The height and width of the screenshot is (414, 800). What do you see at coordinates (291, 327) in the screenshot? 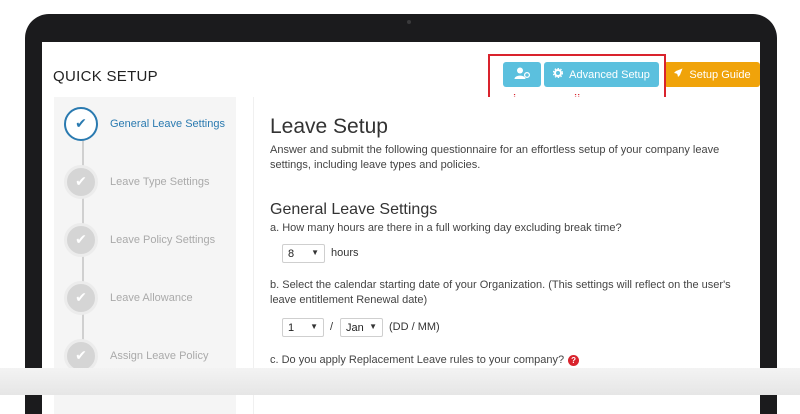
I see `start-day-value: 1` at bounding box center [291, 327].